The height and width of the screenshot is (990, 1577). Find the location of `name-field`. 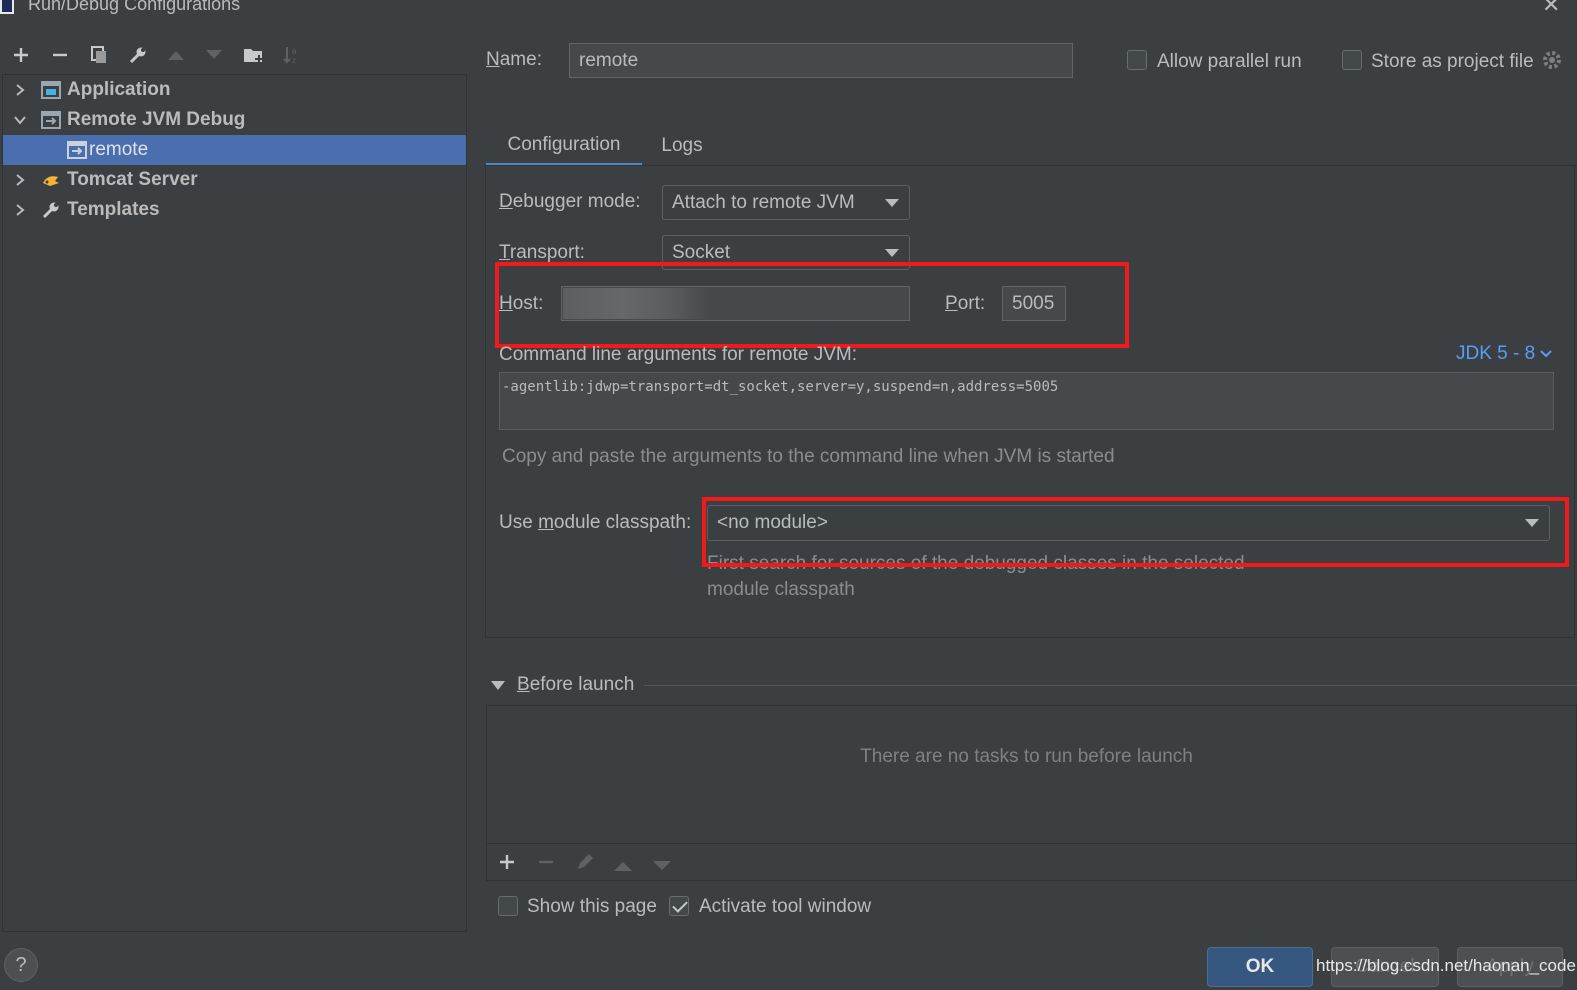

name-field is located at coordinates (821, 60).